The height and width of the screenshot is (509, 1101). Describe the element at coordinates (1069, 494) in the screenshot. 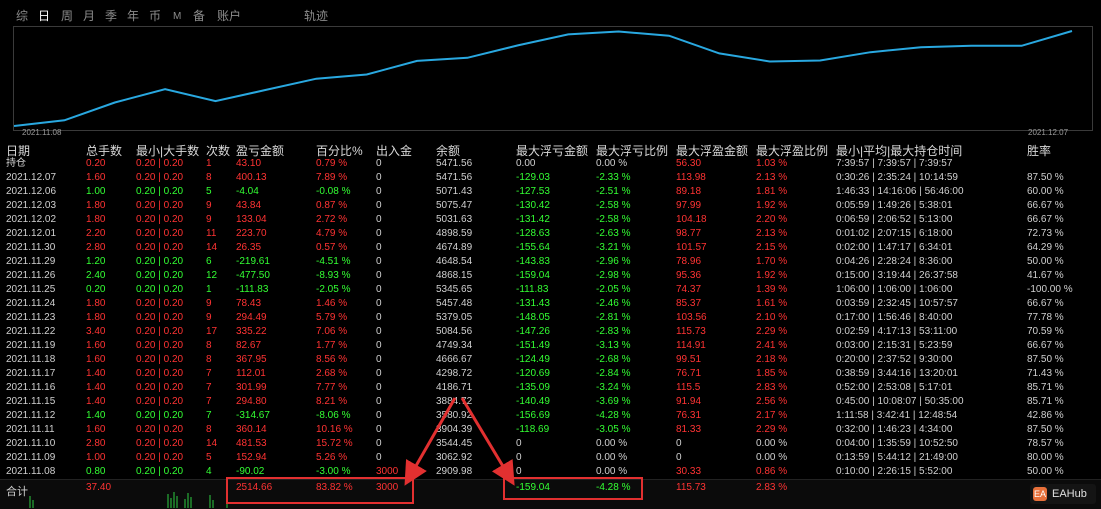

I see `logo-text: EAHub` at that location.